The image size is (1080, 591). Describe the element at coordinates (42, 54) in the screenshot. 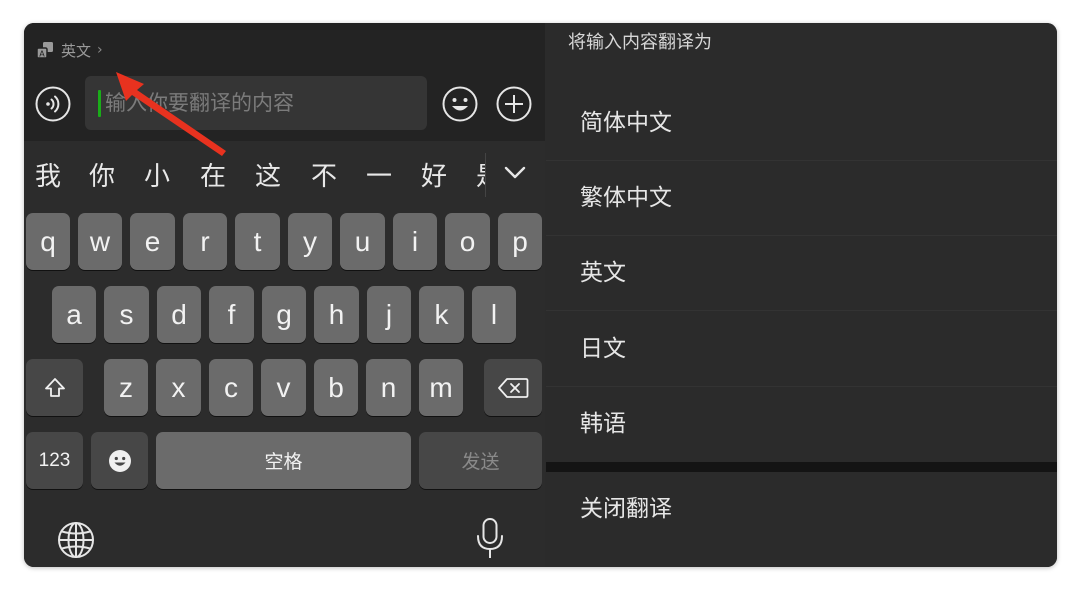

I see `svg-text: A` at that location.